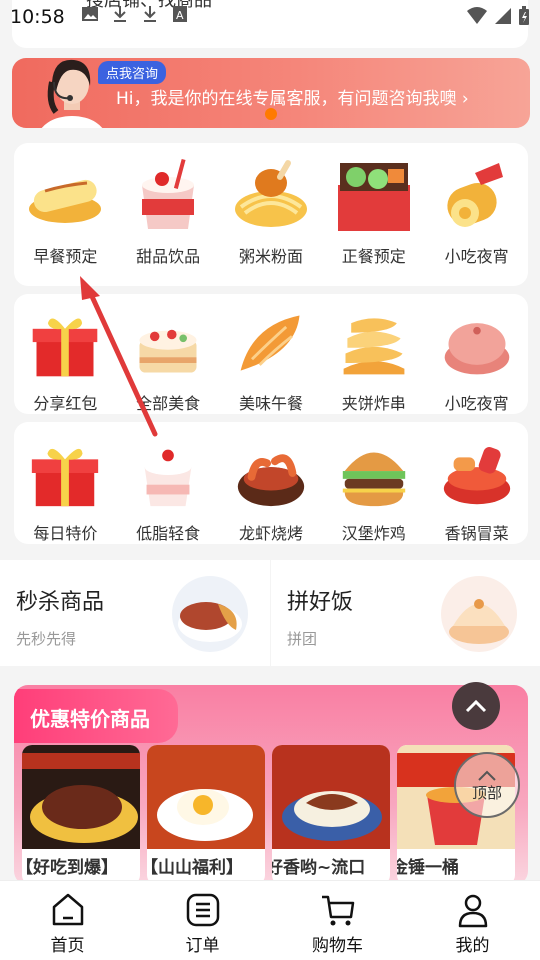 This screenshot has height=960, width=540. I want to click on nav-cart: 购物车, so click(338, 920).